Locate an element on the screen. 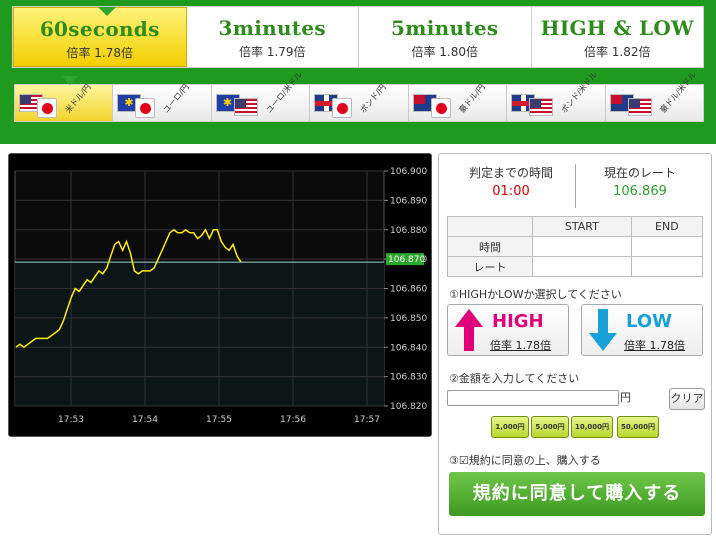  high-rate: 倍率 1.78倍 is located at coordinates (520, 345).